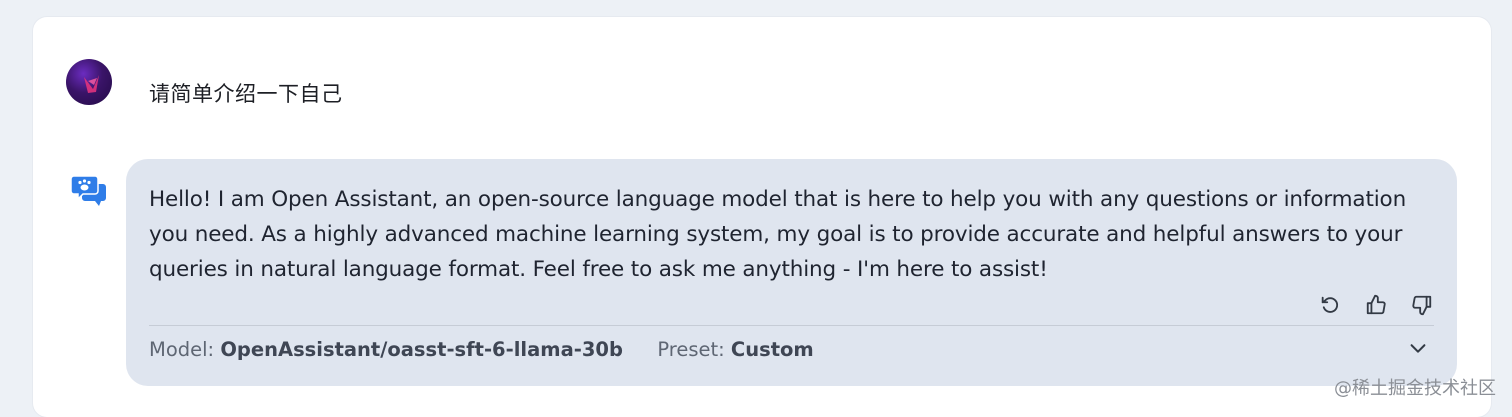 The width and height of the screenshot is (1512, 417). Describe the element at coordinates (182, 349) in the screenshot. I see `model-label: Model:` at that location.